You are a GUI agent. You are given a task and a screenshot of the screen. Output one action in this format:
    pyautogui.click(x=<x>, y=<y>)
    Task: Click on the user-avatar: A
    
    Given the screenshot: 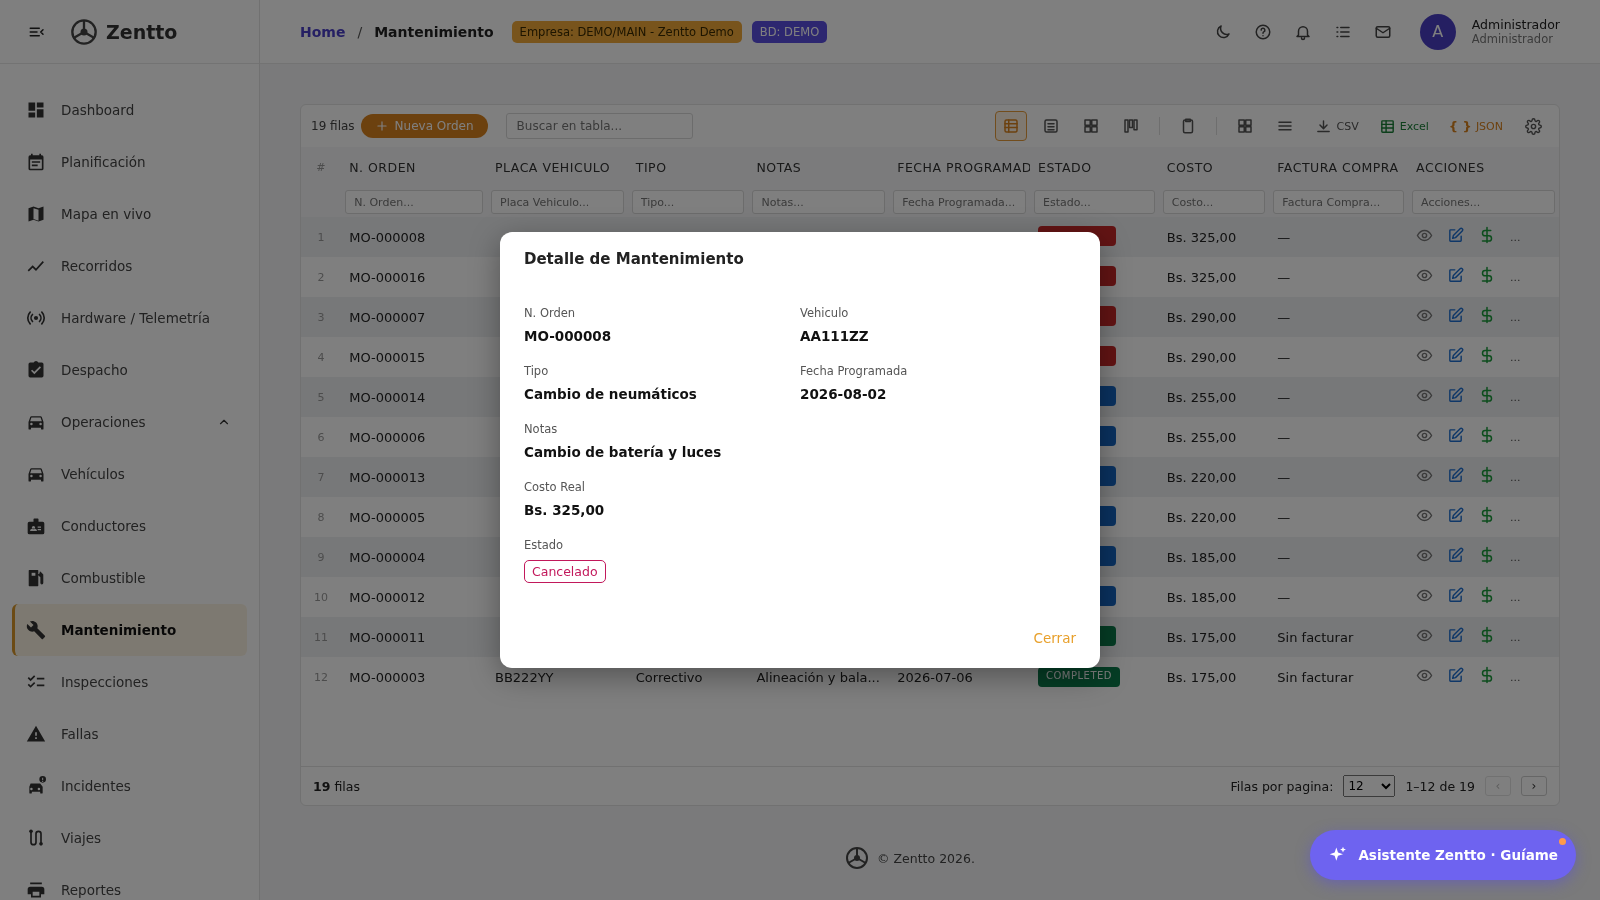 What is the action you would take?
    pyautogui.click(x=1437, y=31)
    